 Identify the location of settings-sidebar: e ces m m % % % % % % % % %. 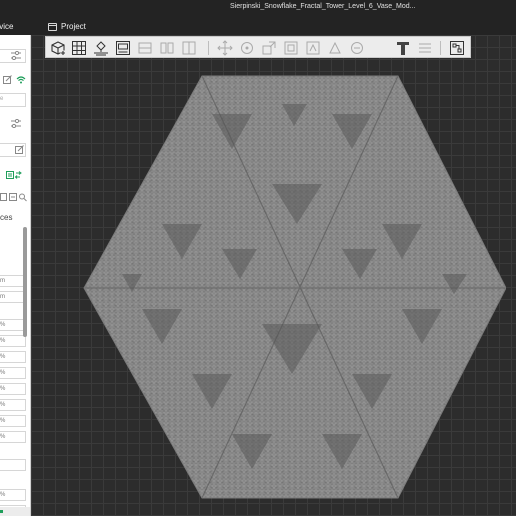
(15, 275).